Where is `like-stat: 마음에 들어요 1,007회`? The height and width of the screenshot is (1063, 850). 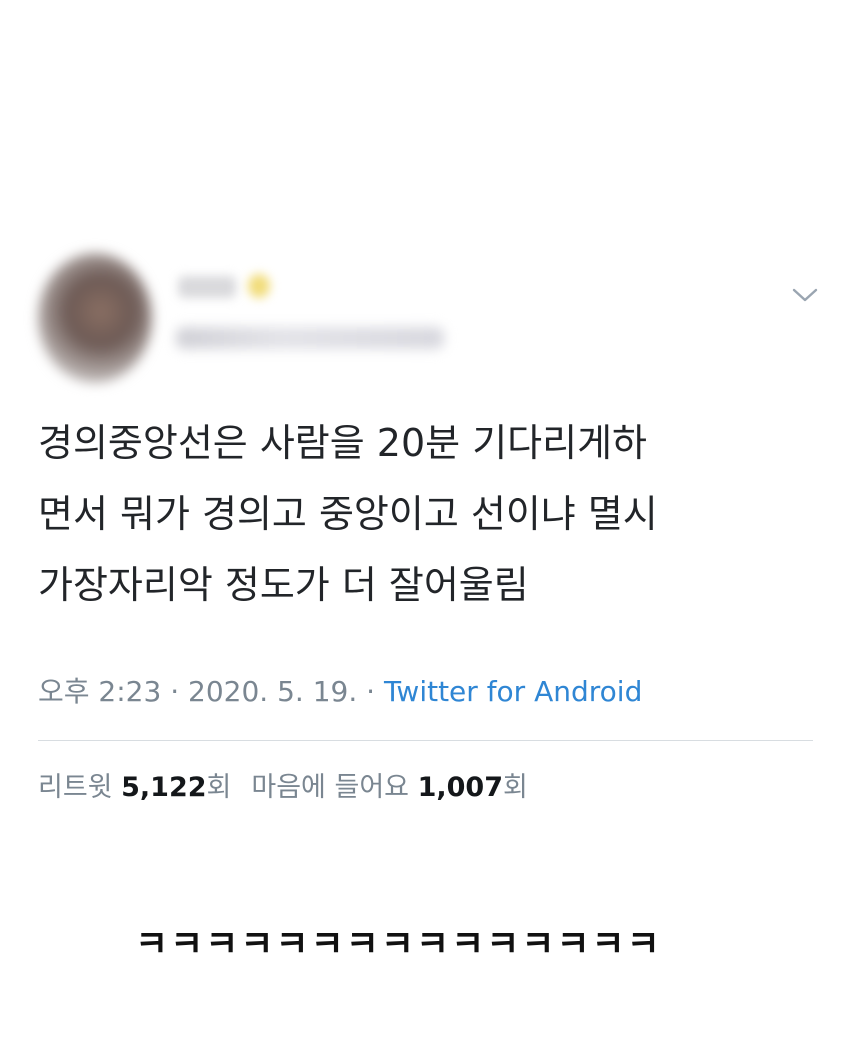 like-stat: 마음에 들어요 1,007회 is located at coordinates (389, 787).